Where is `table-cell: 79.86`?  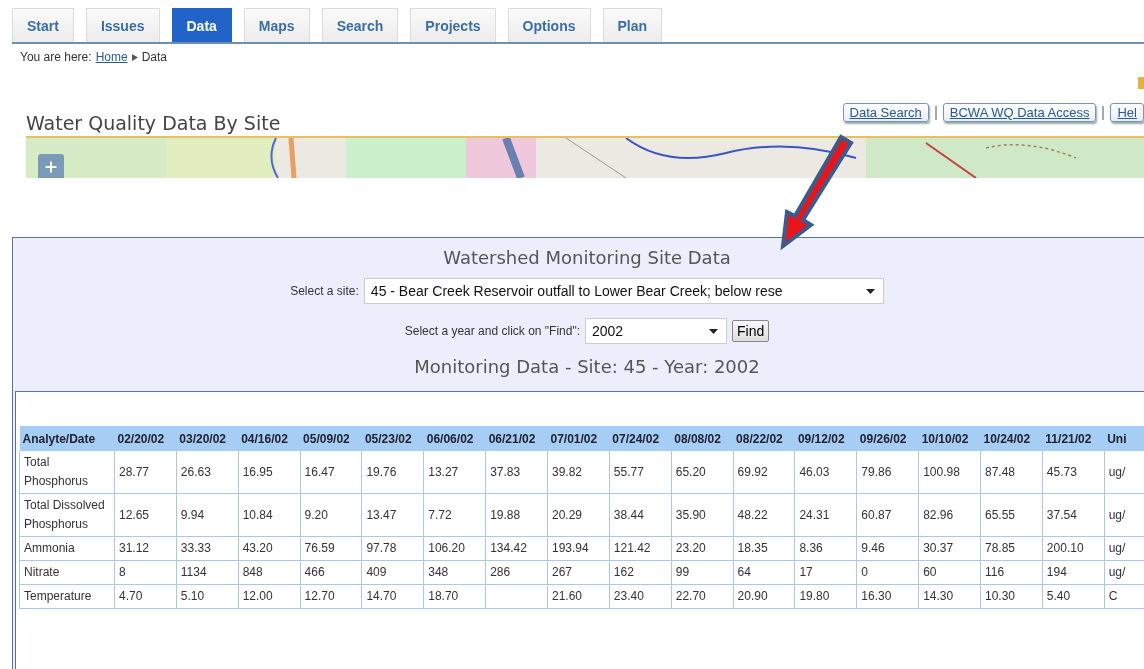
table-cell: 79.86 is located at coordinates (887, 472).